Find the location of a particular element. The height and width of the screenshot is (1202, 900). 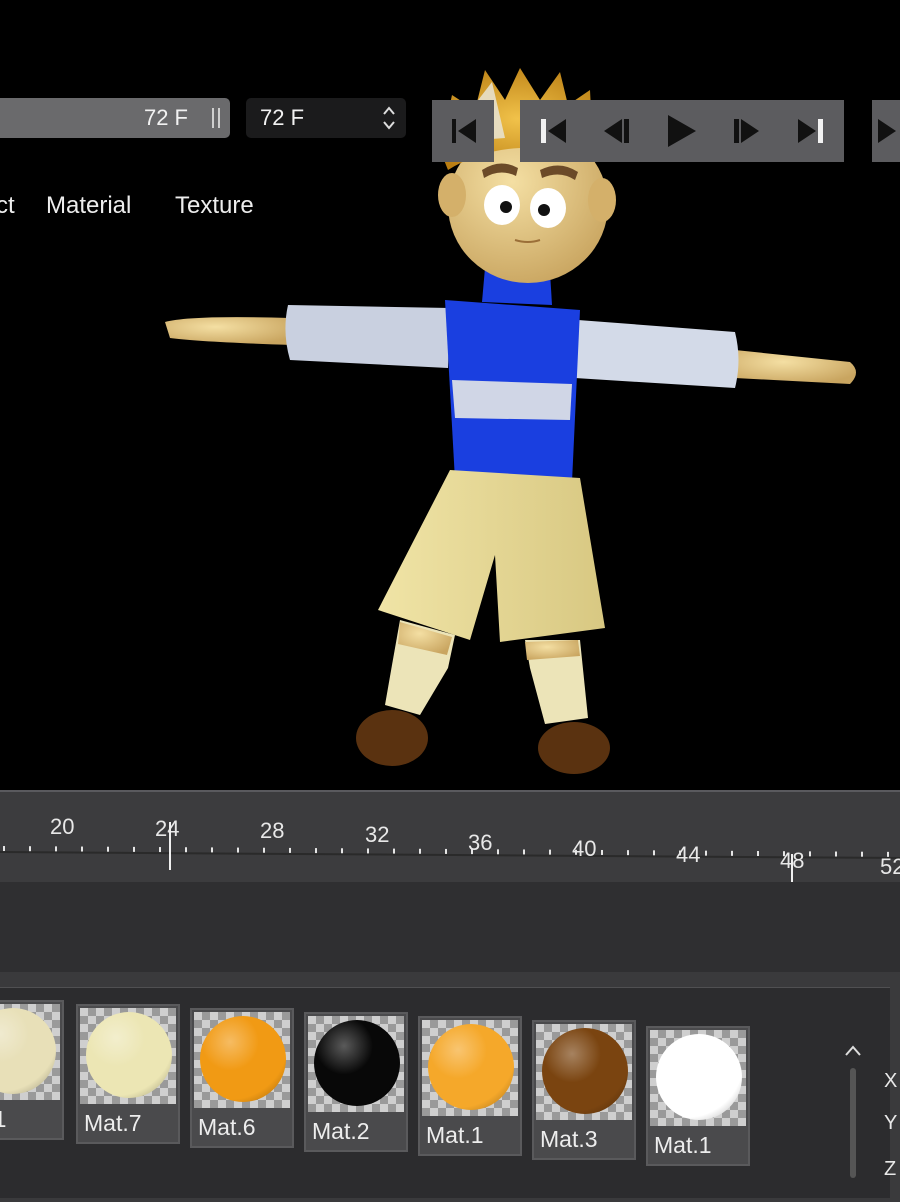

play-icon is located at coordinates (682, 131).